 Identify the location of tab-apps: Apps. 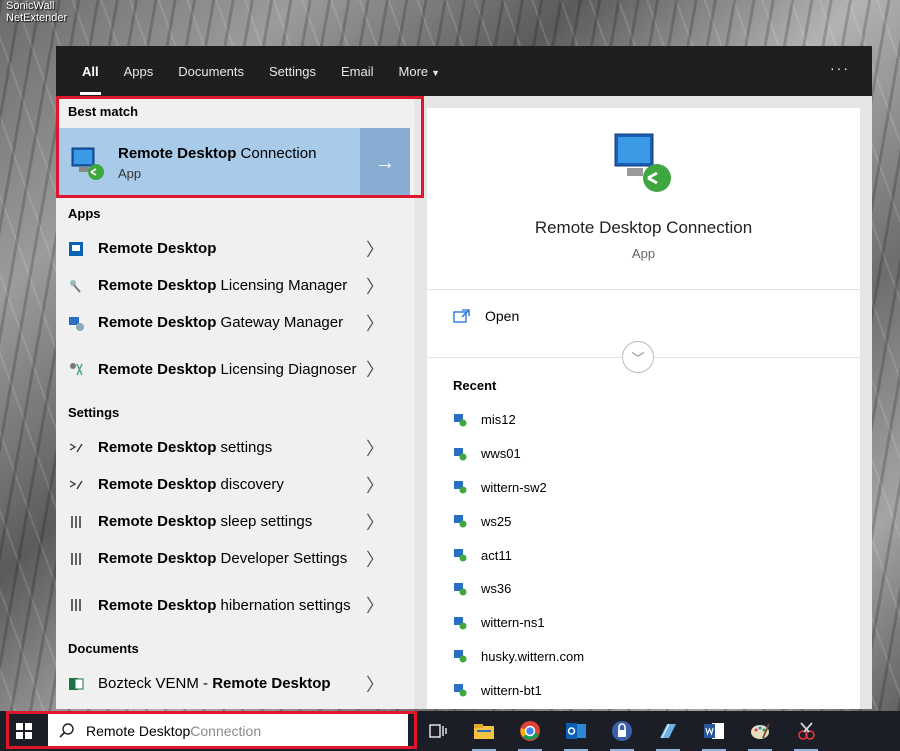
(139, 71).